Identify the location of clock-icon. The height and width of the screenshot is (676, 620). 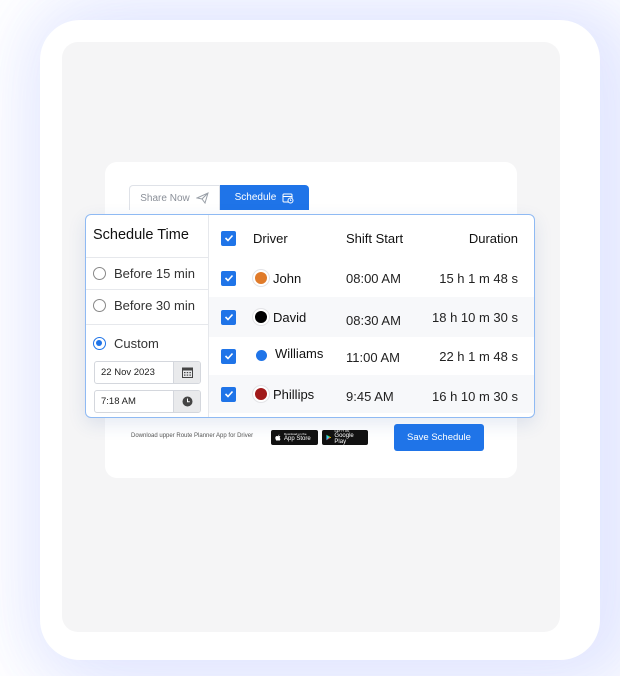
(186, 401).